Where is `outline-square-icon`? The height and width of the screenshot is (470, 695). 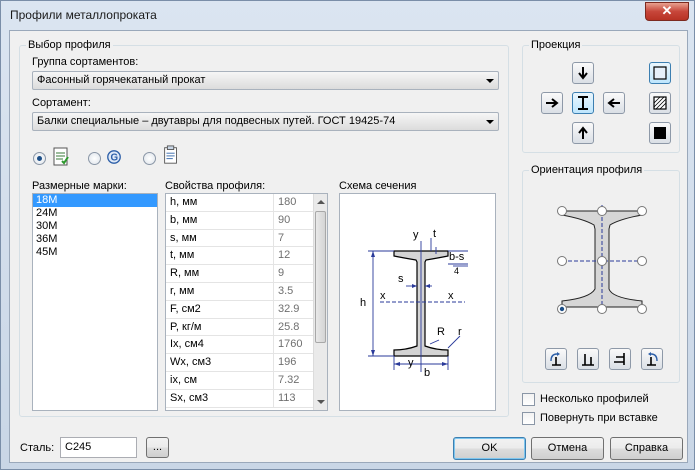 outline-square-icon is located at coordinates (660, 73).